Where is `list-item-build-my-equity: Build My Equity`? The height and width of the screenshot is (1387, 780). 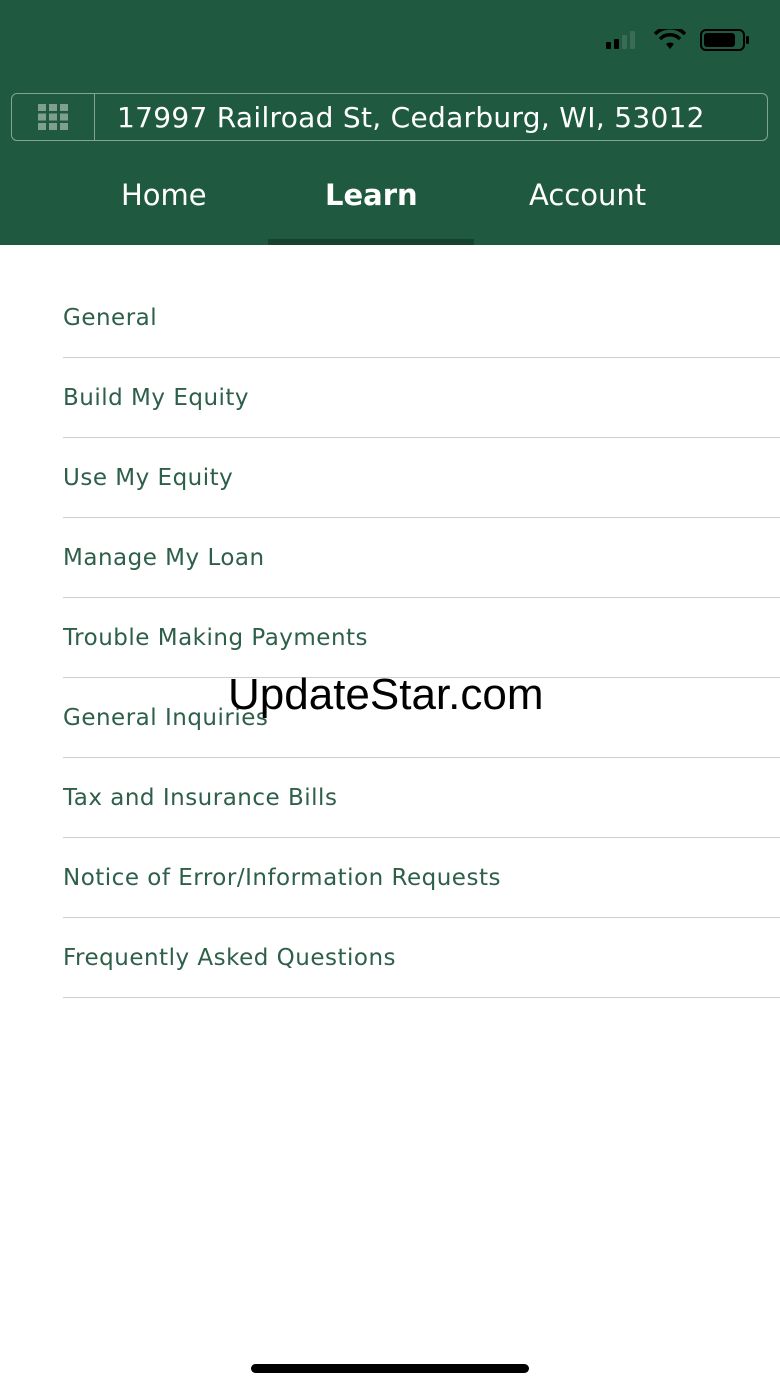 list-item-build-my-equity: Build My Equity is located at coordinates (421, 398).